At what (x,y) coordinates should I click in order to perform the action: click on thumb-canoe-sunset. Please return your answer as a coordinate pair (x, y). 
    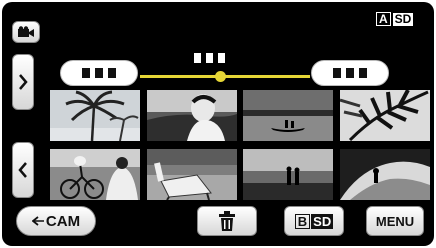
    Looking at the image, I should click on (288, 115).